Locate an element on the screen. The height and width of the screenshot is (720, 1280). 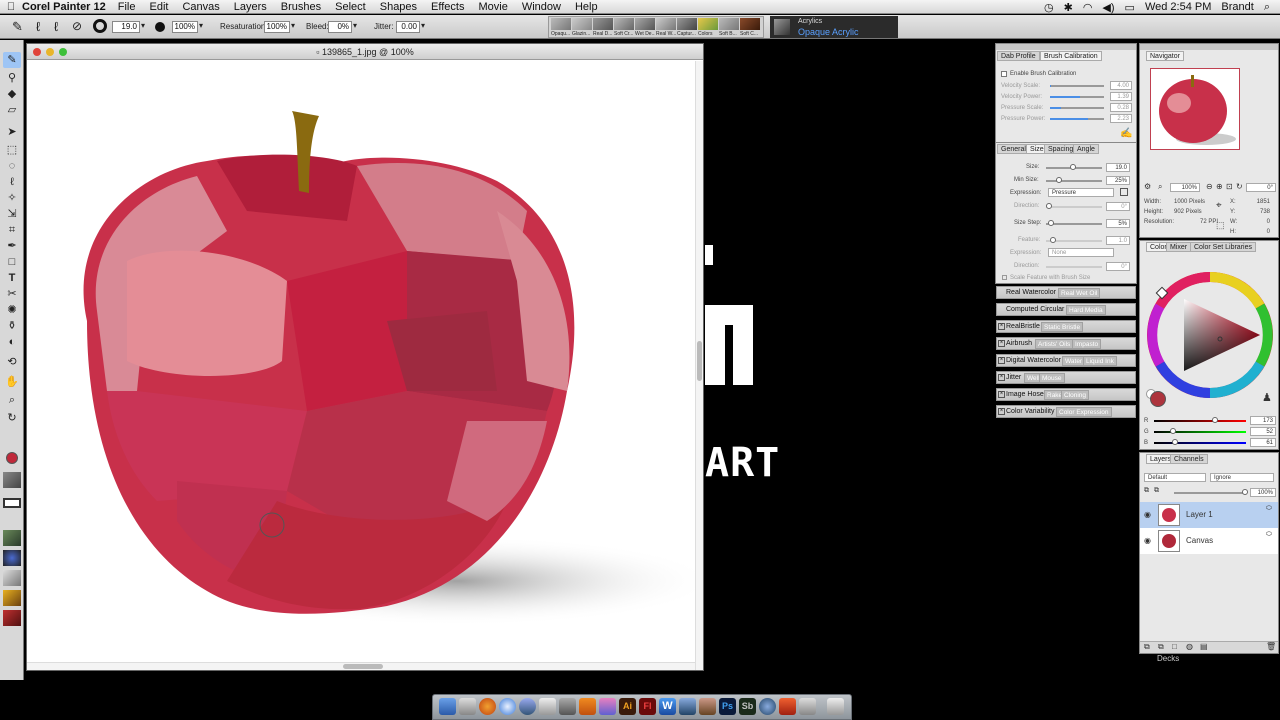
size-step-slider is located at coordinates (1074, 224).